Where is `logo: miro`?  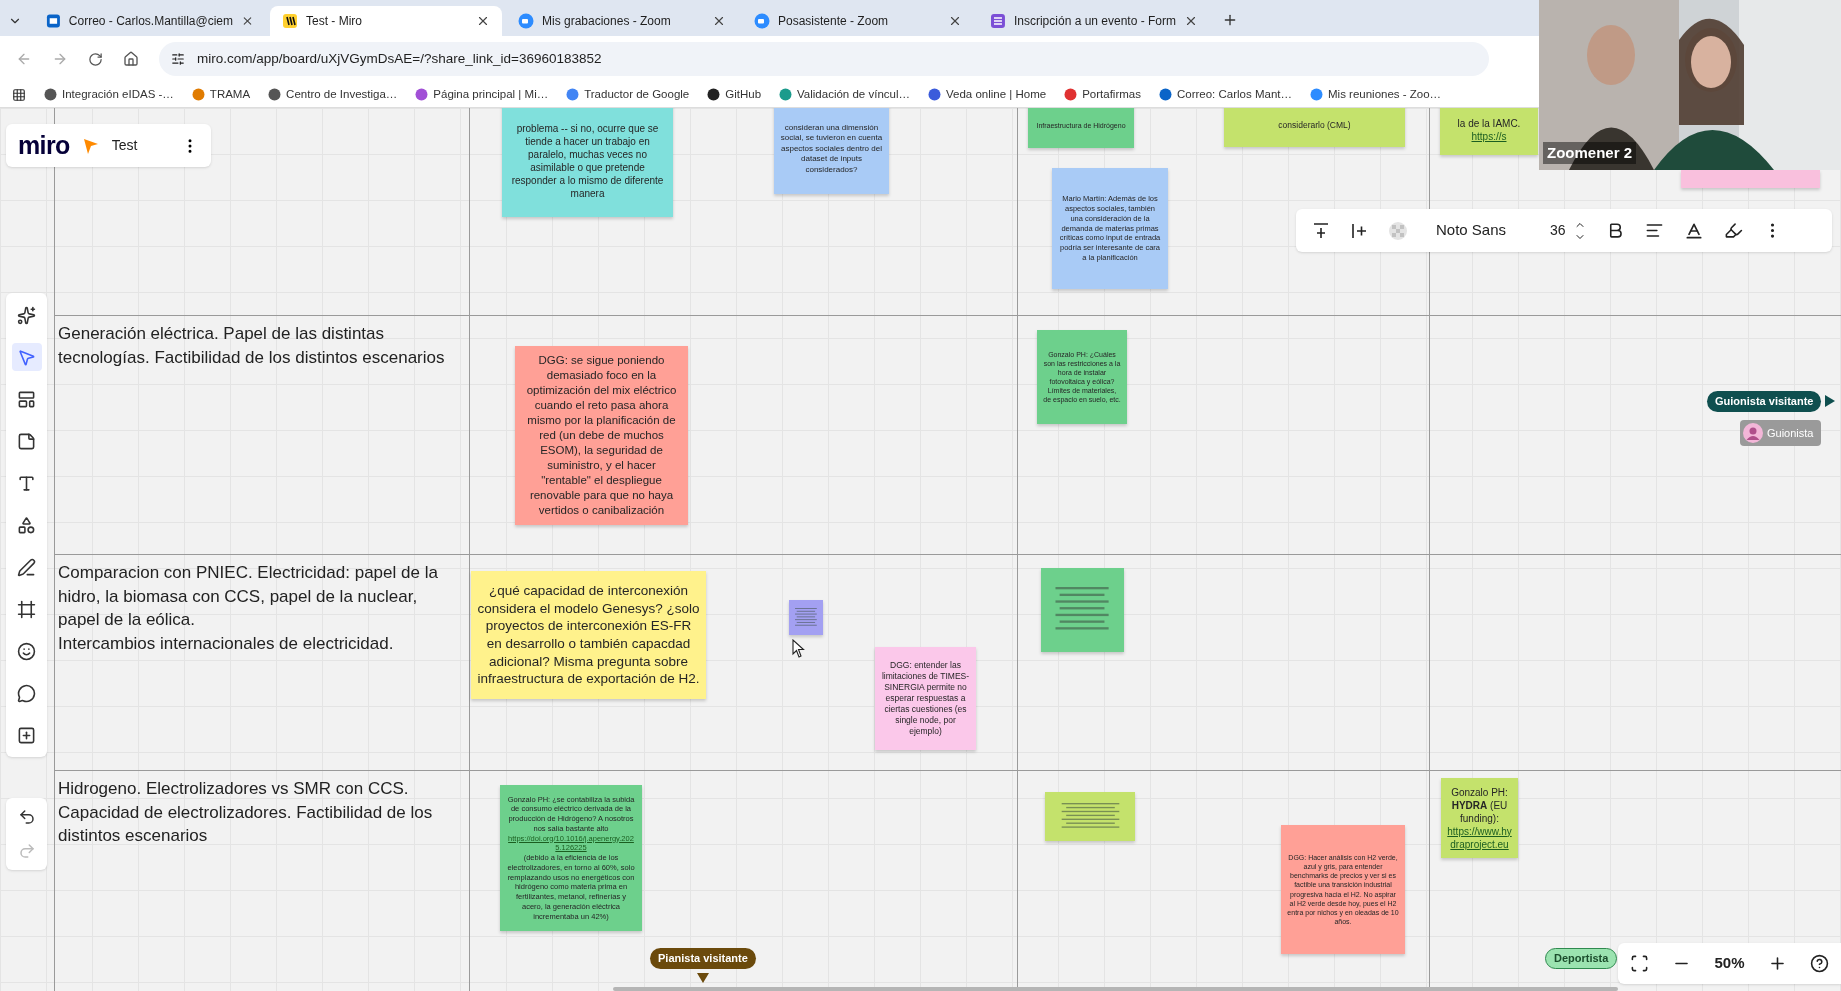 logo: miro is located at coordinates (44, 145).